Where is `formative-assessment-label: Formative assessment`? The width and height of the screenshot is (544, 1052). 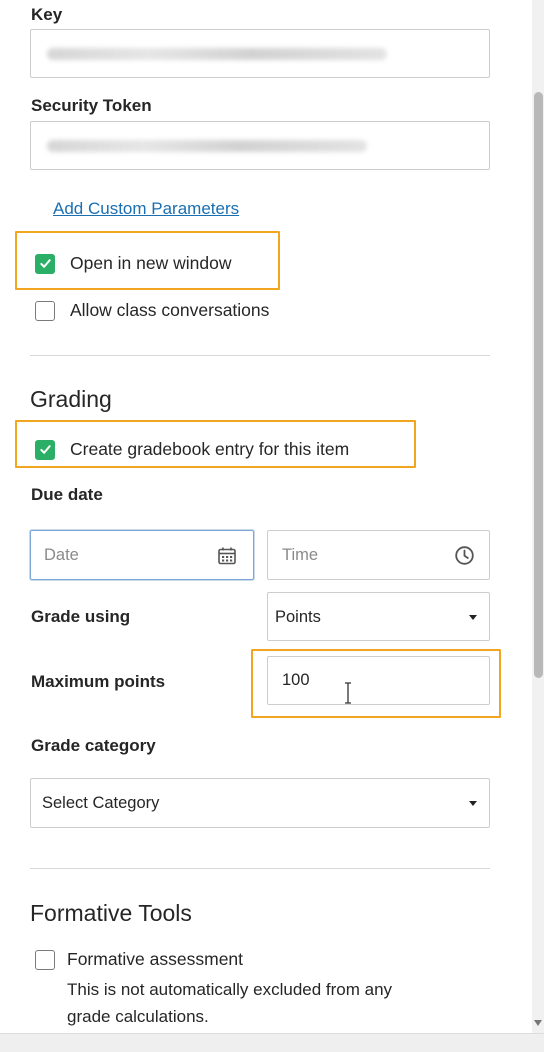 formative-assessment-label: Formative assessment is located at coordinates (155, 959).